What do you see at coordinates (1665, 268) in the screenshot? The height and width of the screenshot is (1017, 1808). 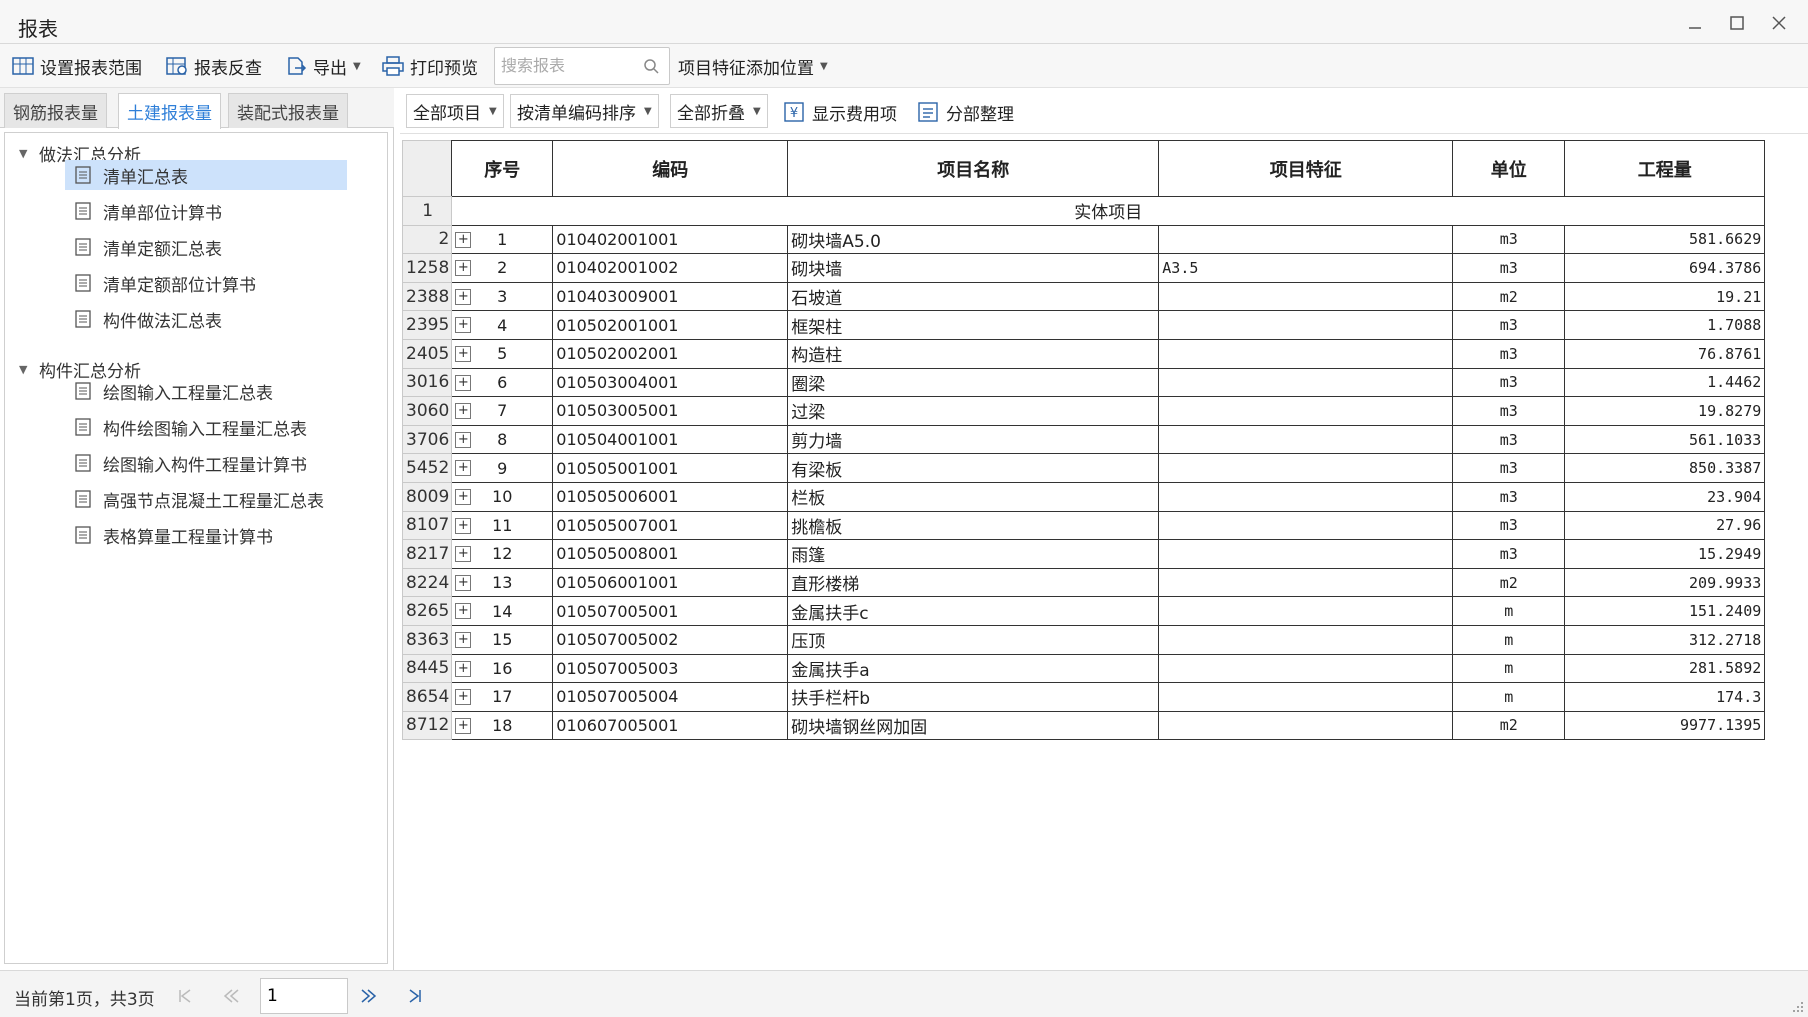 I see `quantity-cell: 694.3786` at bounding box center [1665, 268].